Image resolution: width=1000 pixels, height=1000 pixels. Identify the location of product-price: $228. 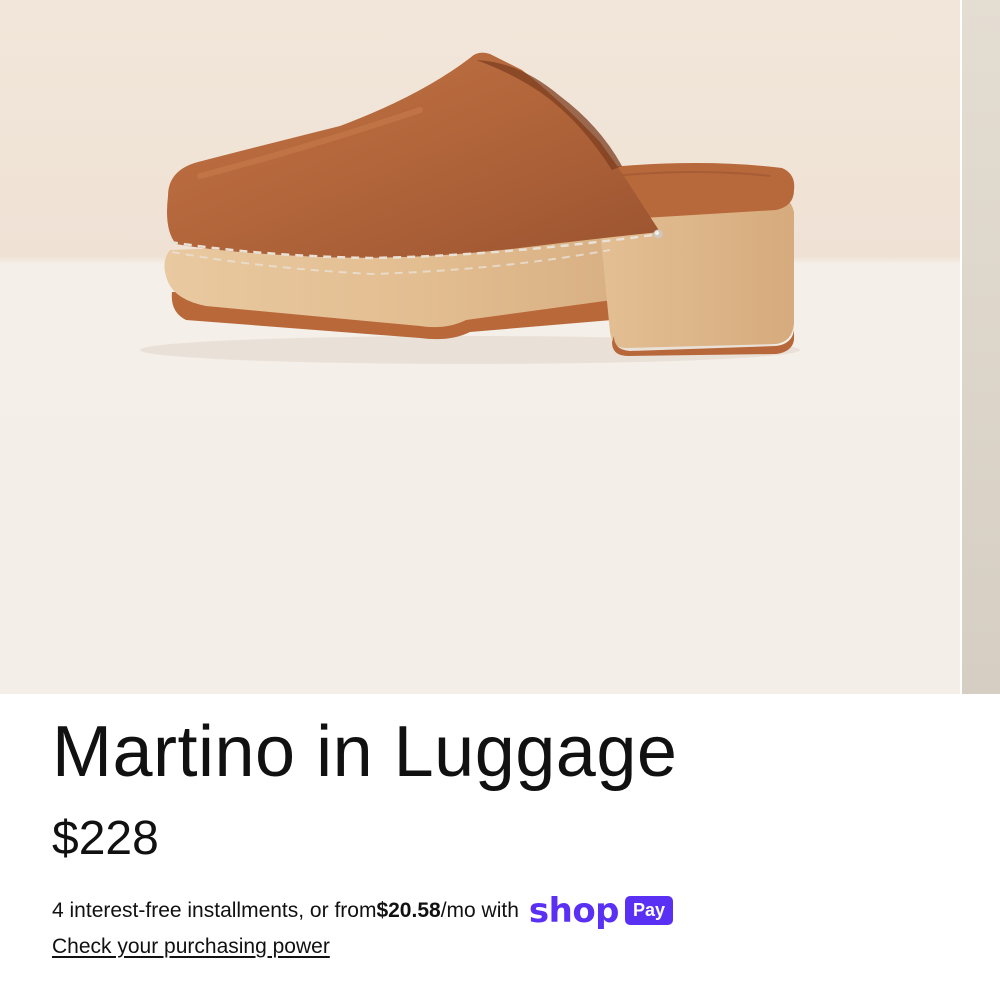
(105, 838).